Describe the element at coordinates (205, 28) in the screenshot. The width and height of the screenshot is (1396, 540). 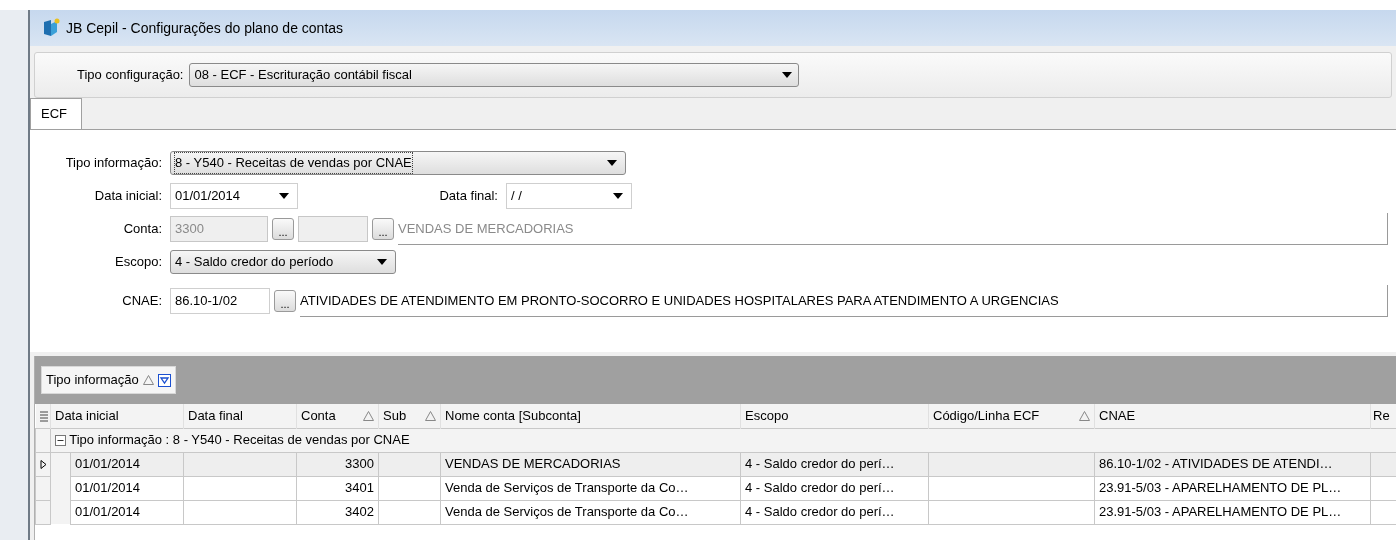
I see `window-title: JB Cepil - Configurações do plano de contas` at that location.